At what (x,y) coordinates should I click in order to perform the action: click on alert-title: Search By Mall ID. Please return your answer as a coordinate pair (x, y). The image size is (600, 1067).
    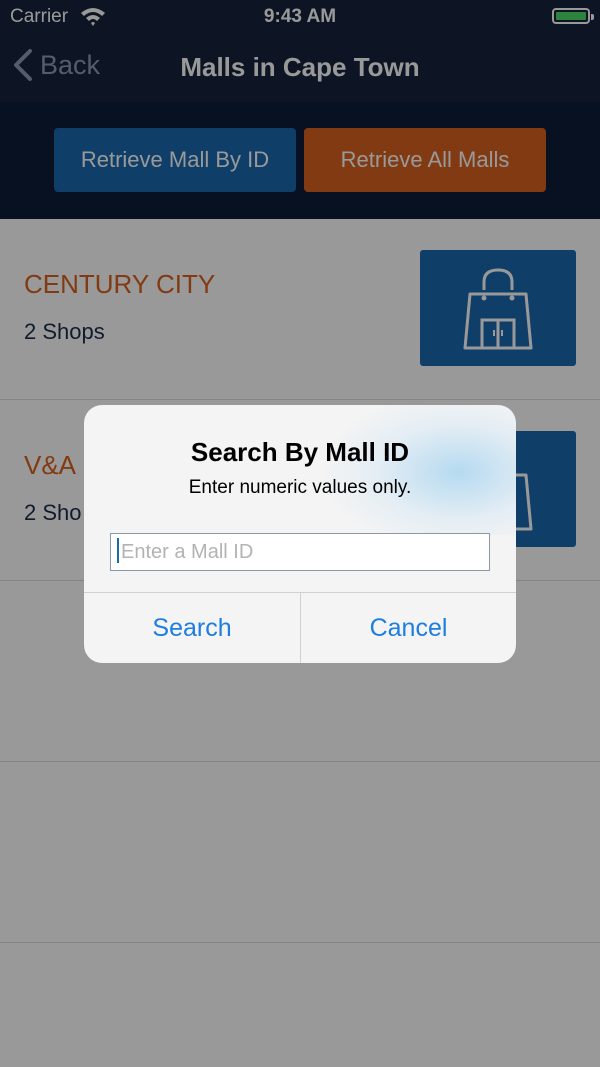
    Looking at the image, I should click on (300, 452).